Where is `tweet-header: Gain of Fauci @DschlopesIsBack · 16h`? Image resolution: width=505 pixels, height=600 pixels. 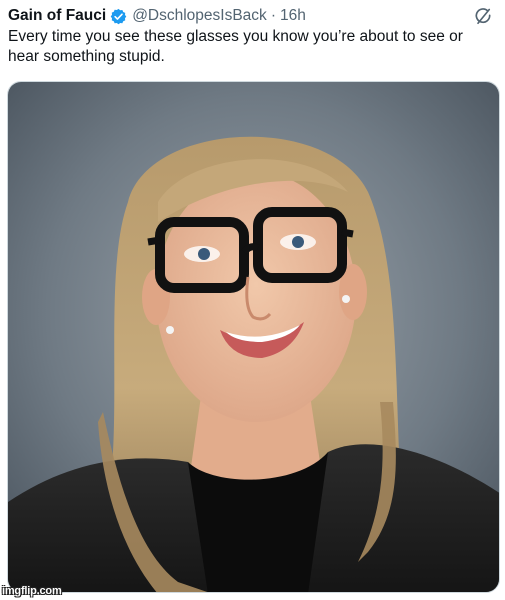
tweet-header: Gain of Fauci @DschlopesIsBack · 16h is located at coordinates (252, 16).